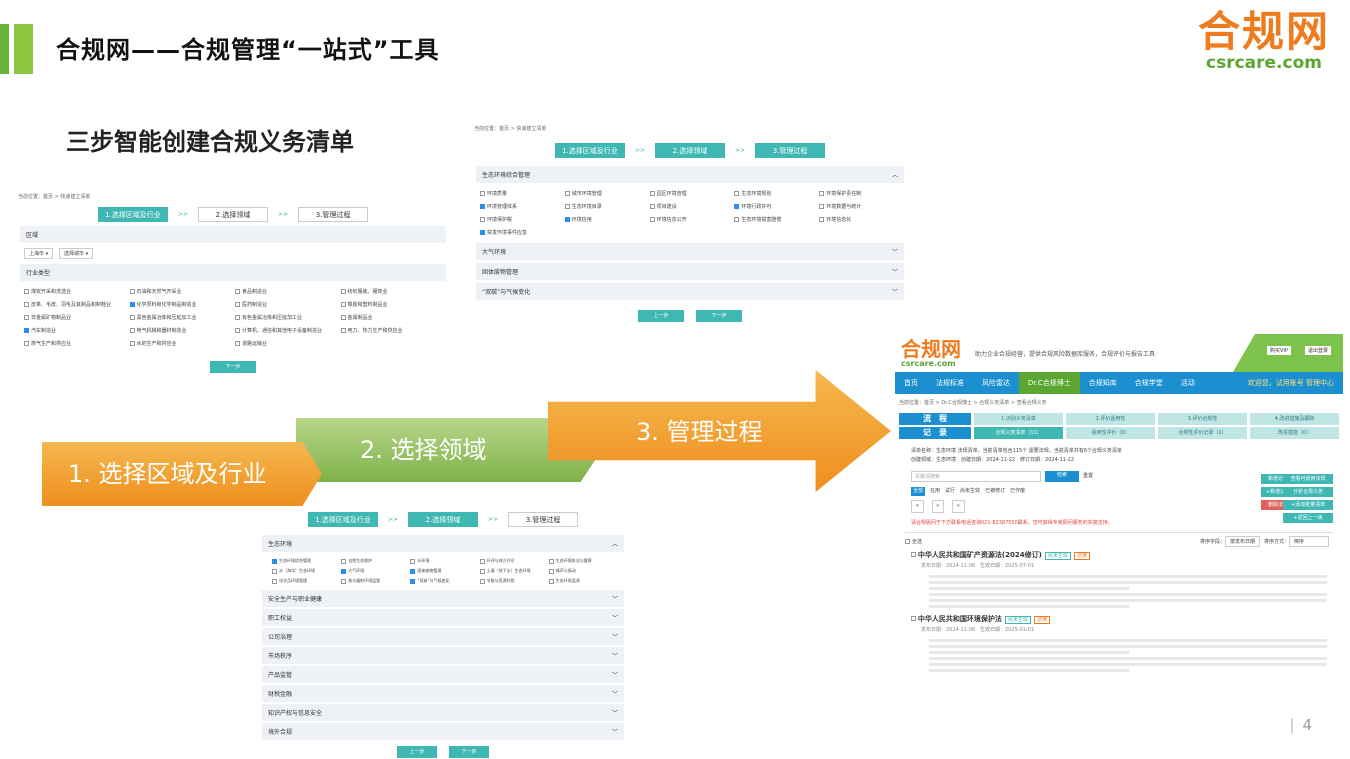 The width and height of the screenshot is (1350, 759). Describe the element at coordinates (859, 219) in the screenshot. I see `checkbox-item: 环境信息化` at that location.